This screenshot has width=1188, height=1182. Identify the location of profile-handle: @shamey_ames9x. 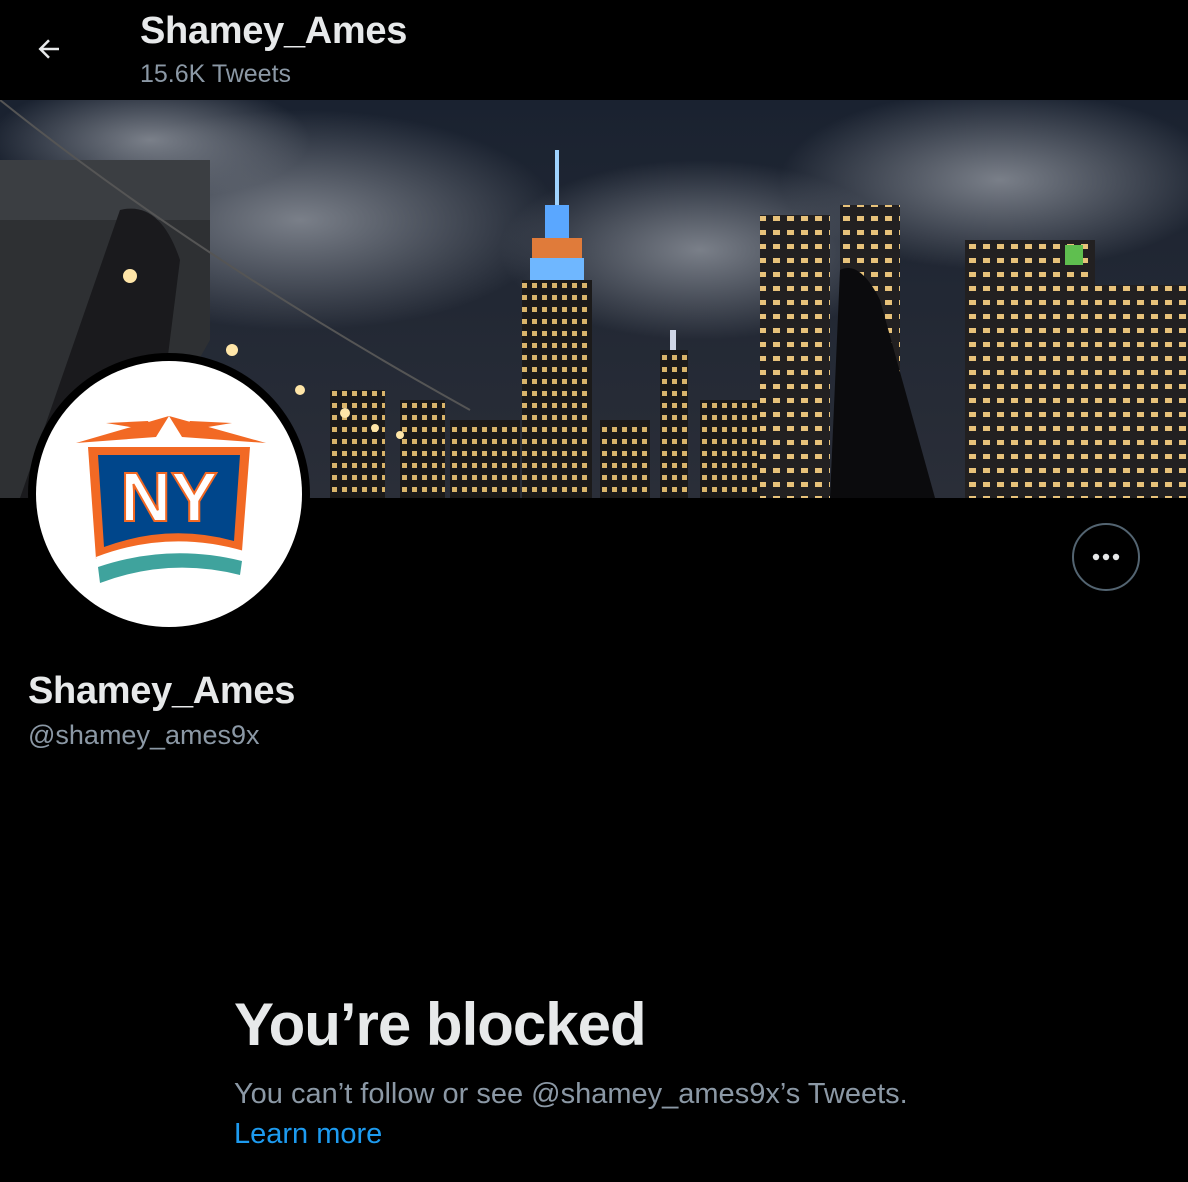
(144, 735).